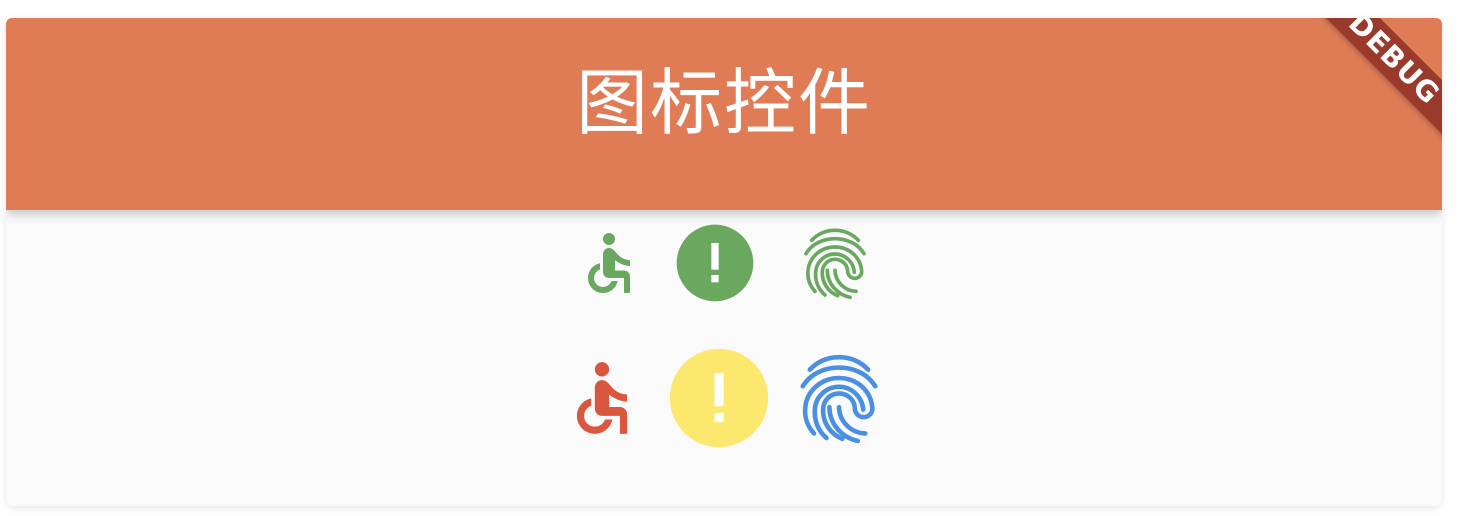  I want to click on debug-banner-label: DEBUG, so click(1372, 84).